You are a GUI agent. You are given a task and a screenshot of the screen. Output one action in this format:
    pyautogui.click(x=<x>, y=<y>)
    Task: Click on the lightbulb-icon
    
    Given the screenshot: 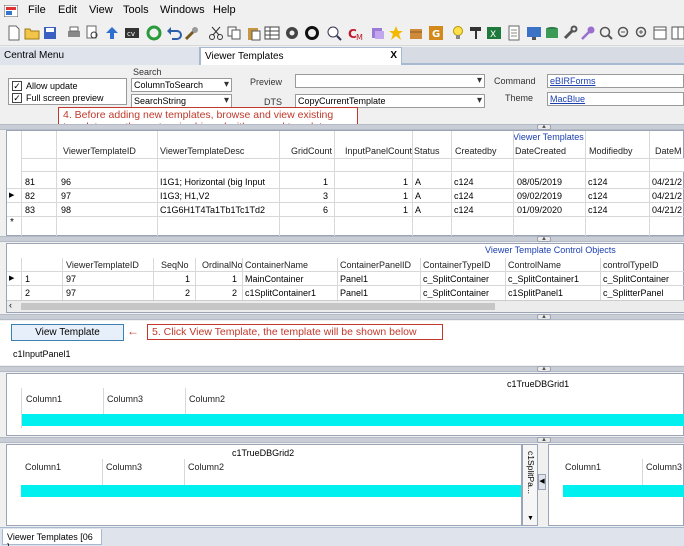 What is the action you would take?
    pyautogui.click(x=458, y=33)
    